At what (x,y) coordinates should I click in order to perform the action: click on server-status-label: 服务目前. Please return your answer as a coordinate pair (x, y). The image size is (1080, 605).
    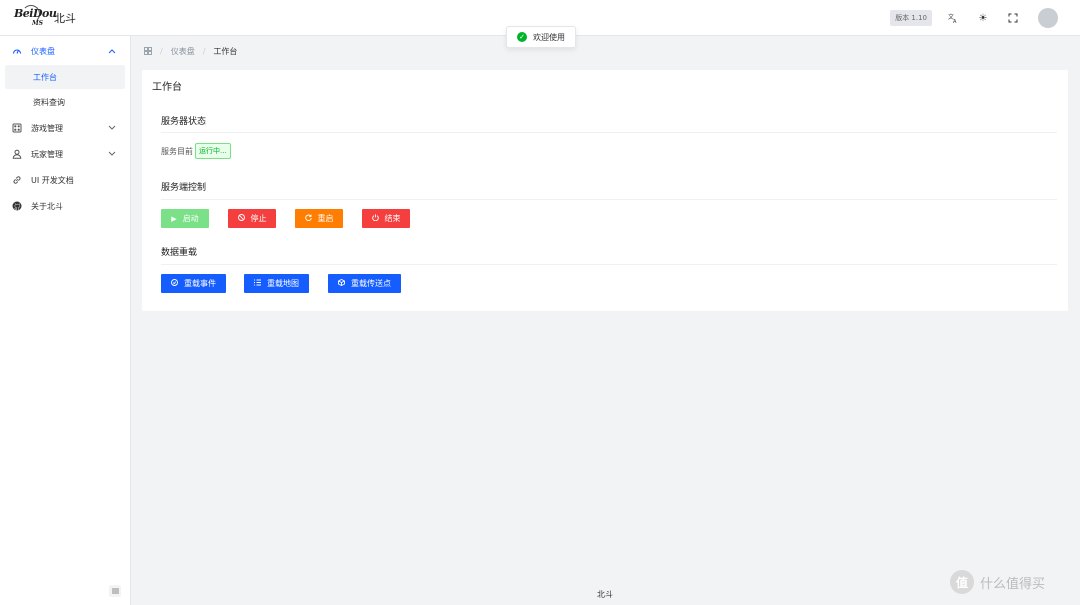
    Looking at the image, I should click on (177, 151).